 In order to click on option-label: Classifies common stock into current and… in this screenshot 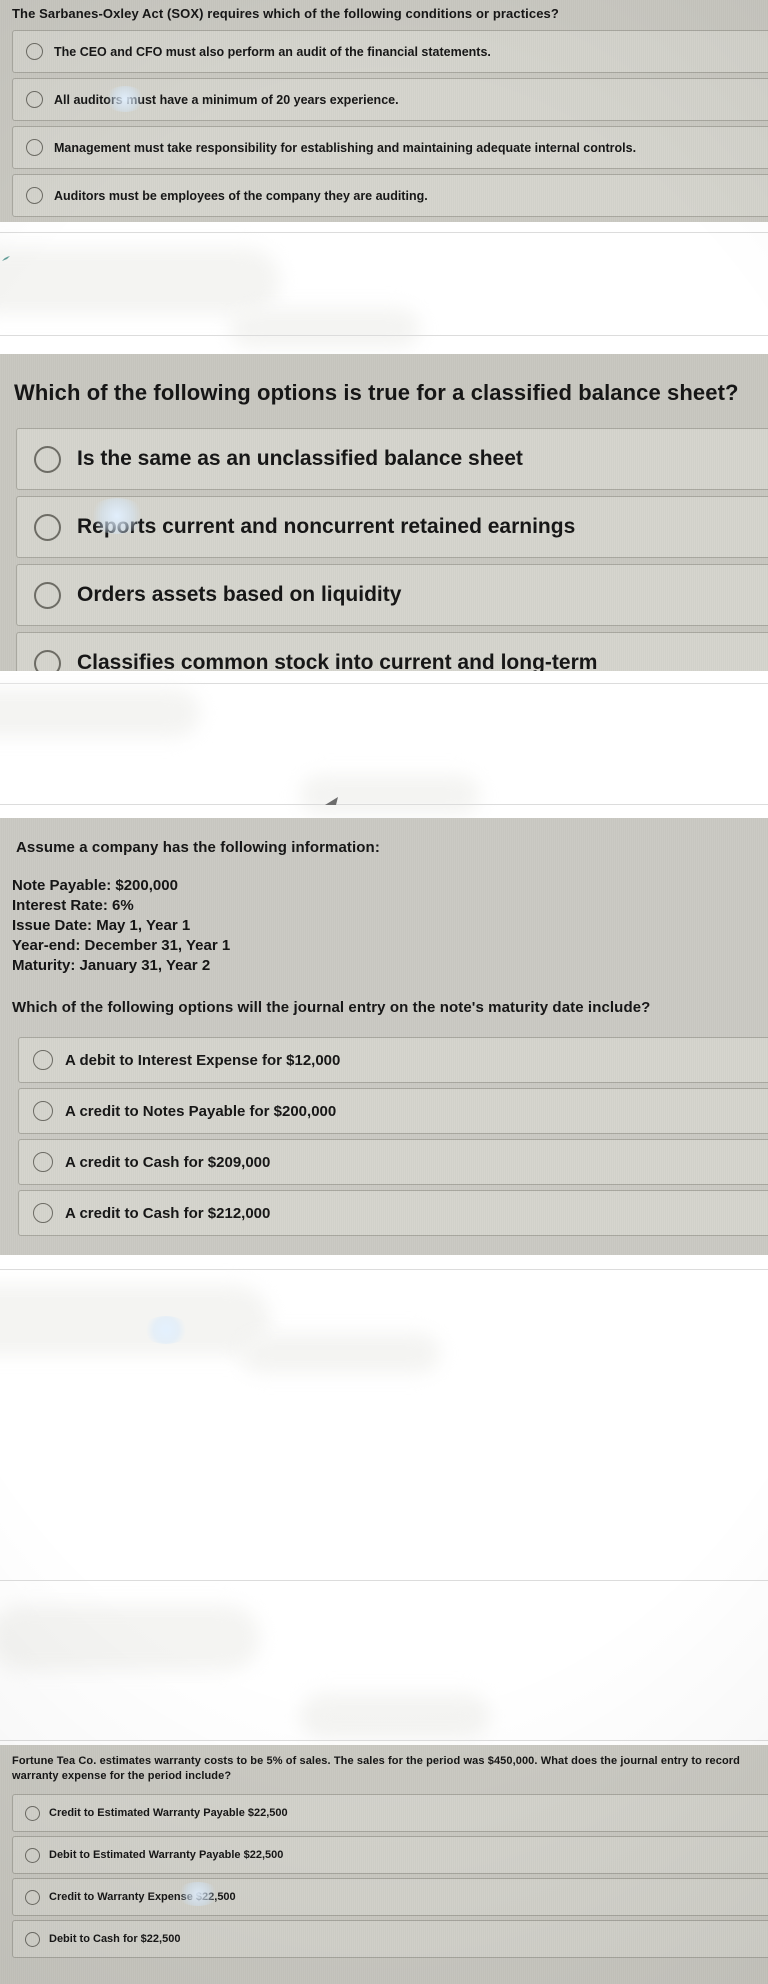, I will do `click(337, 661)`.